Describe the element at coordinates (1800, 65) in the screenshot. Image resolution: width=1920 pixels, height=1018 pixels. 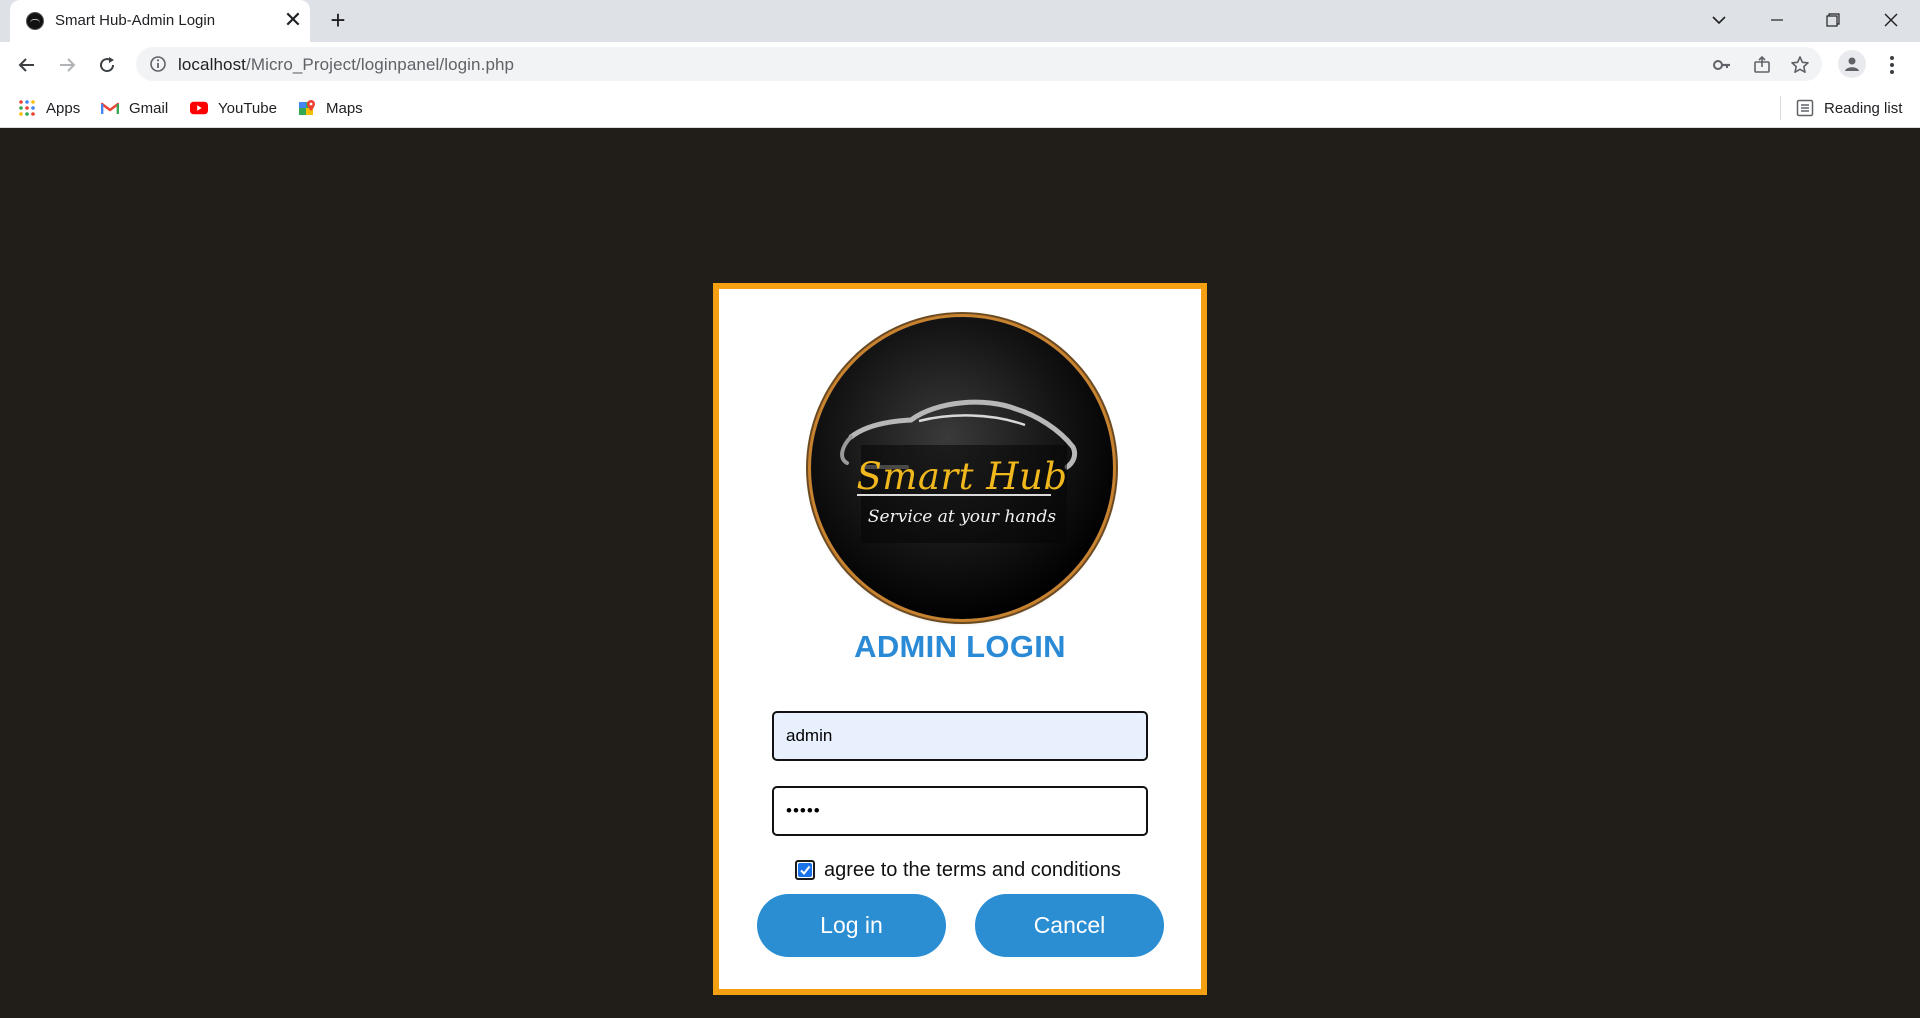
I see `bookmark-star-icon` at that location.